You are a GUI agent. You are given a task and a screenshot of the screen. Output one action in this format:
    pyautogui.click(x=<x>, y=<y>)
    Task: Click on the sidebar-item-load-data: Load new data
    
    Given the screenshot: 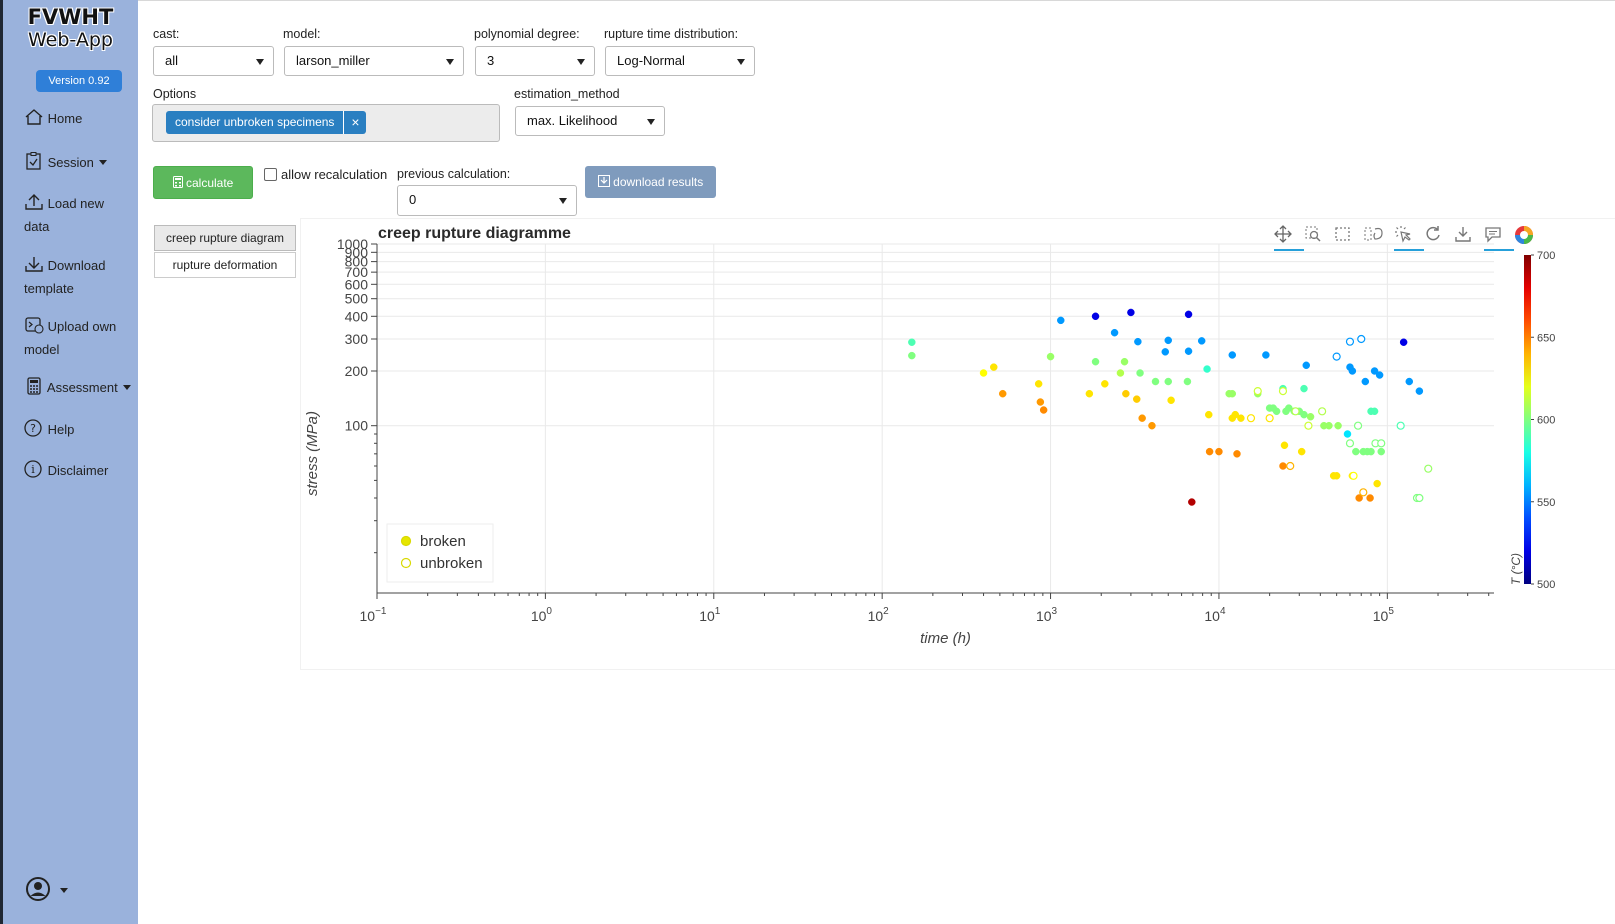 What is the action you would take?
    pyautogui.click(x=76, y=215)
    